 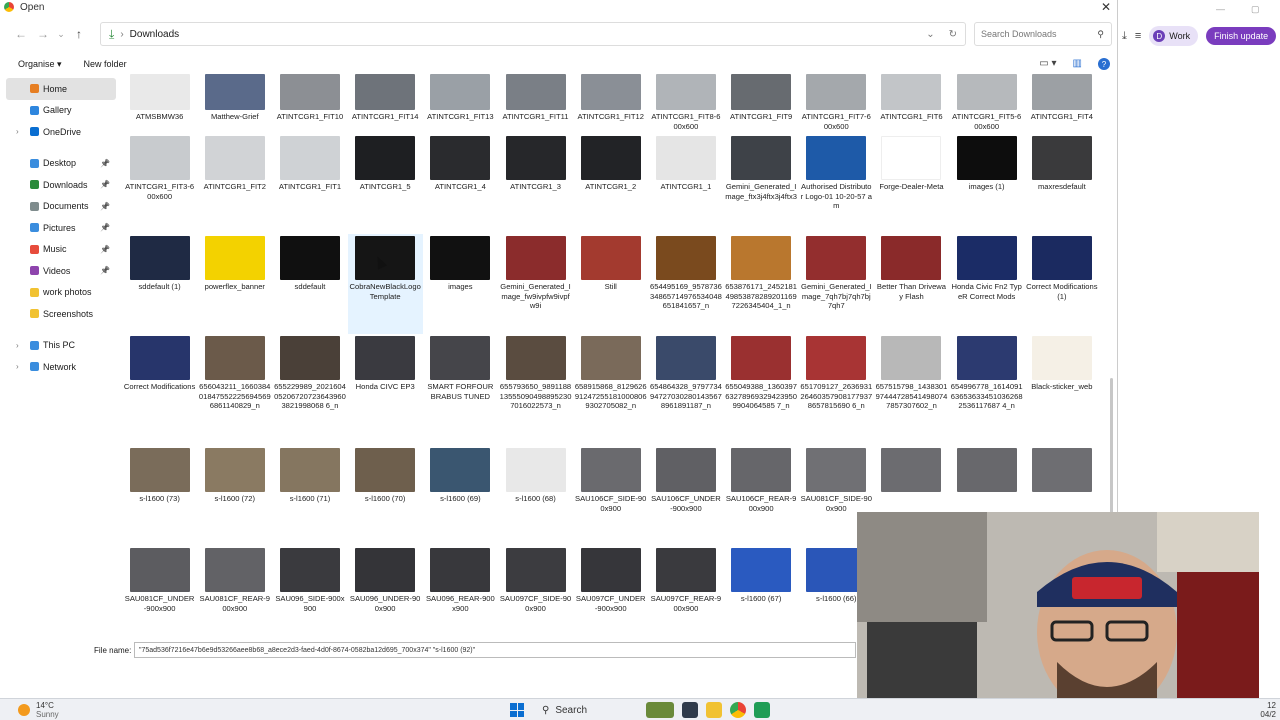 What do you see at coordinates (154, 34) in the screenshot?
I see `breadcrumb-downloads: Downloads` at bounding box center [154, 34].